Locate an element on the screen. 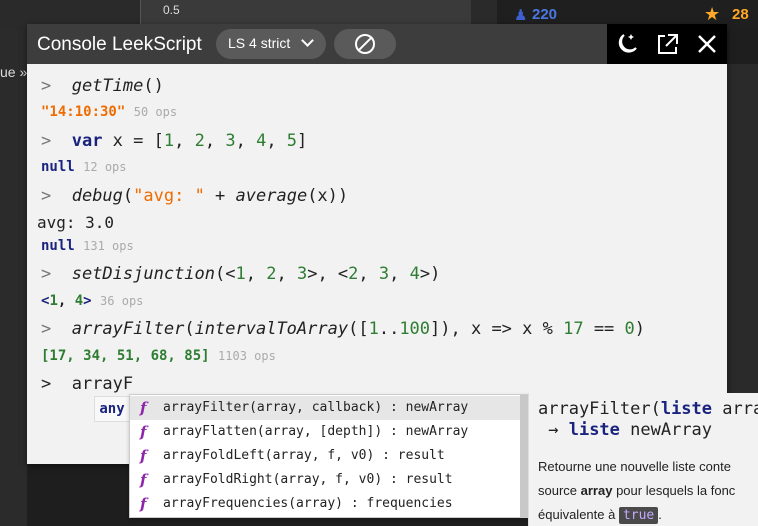 The height and width of the screenshot is (526, 758). close-button is located at coordinates (707, 44).